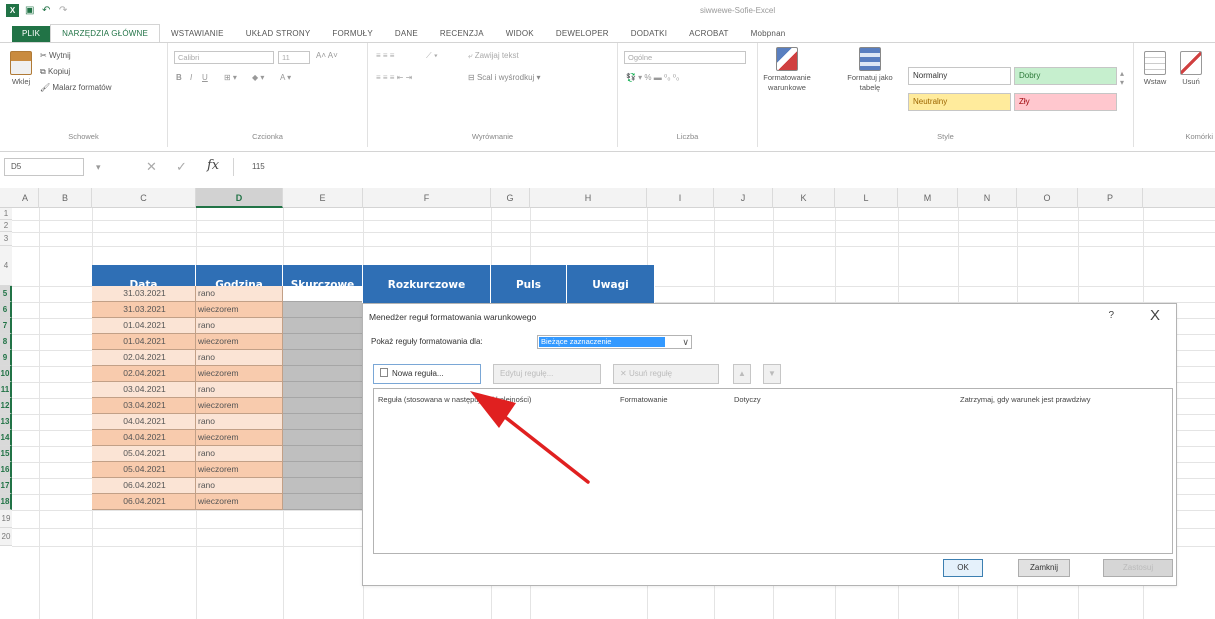 The width and height of the screenshot is (1215, 619). I want to click on cancel-icon: ✕, so click(151, 167).